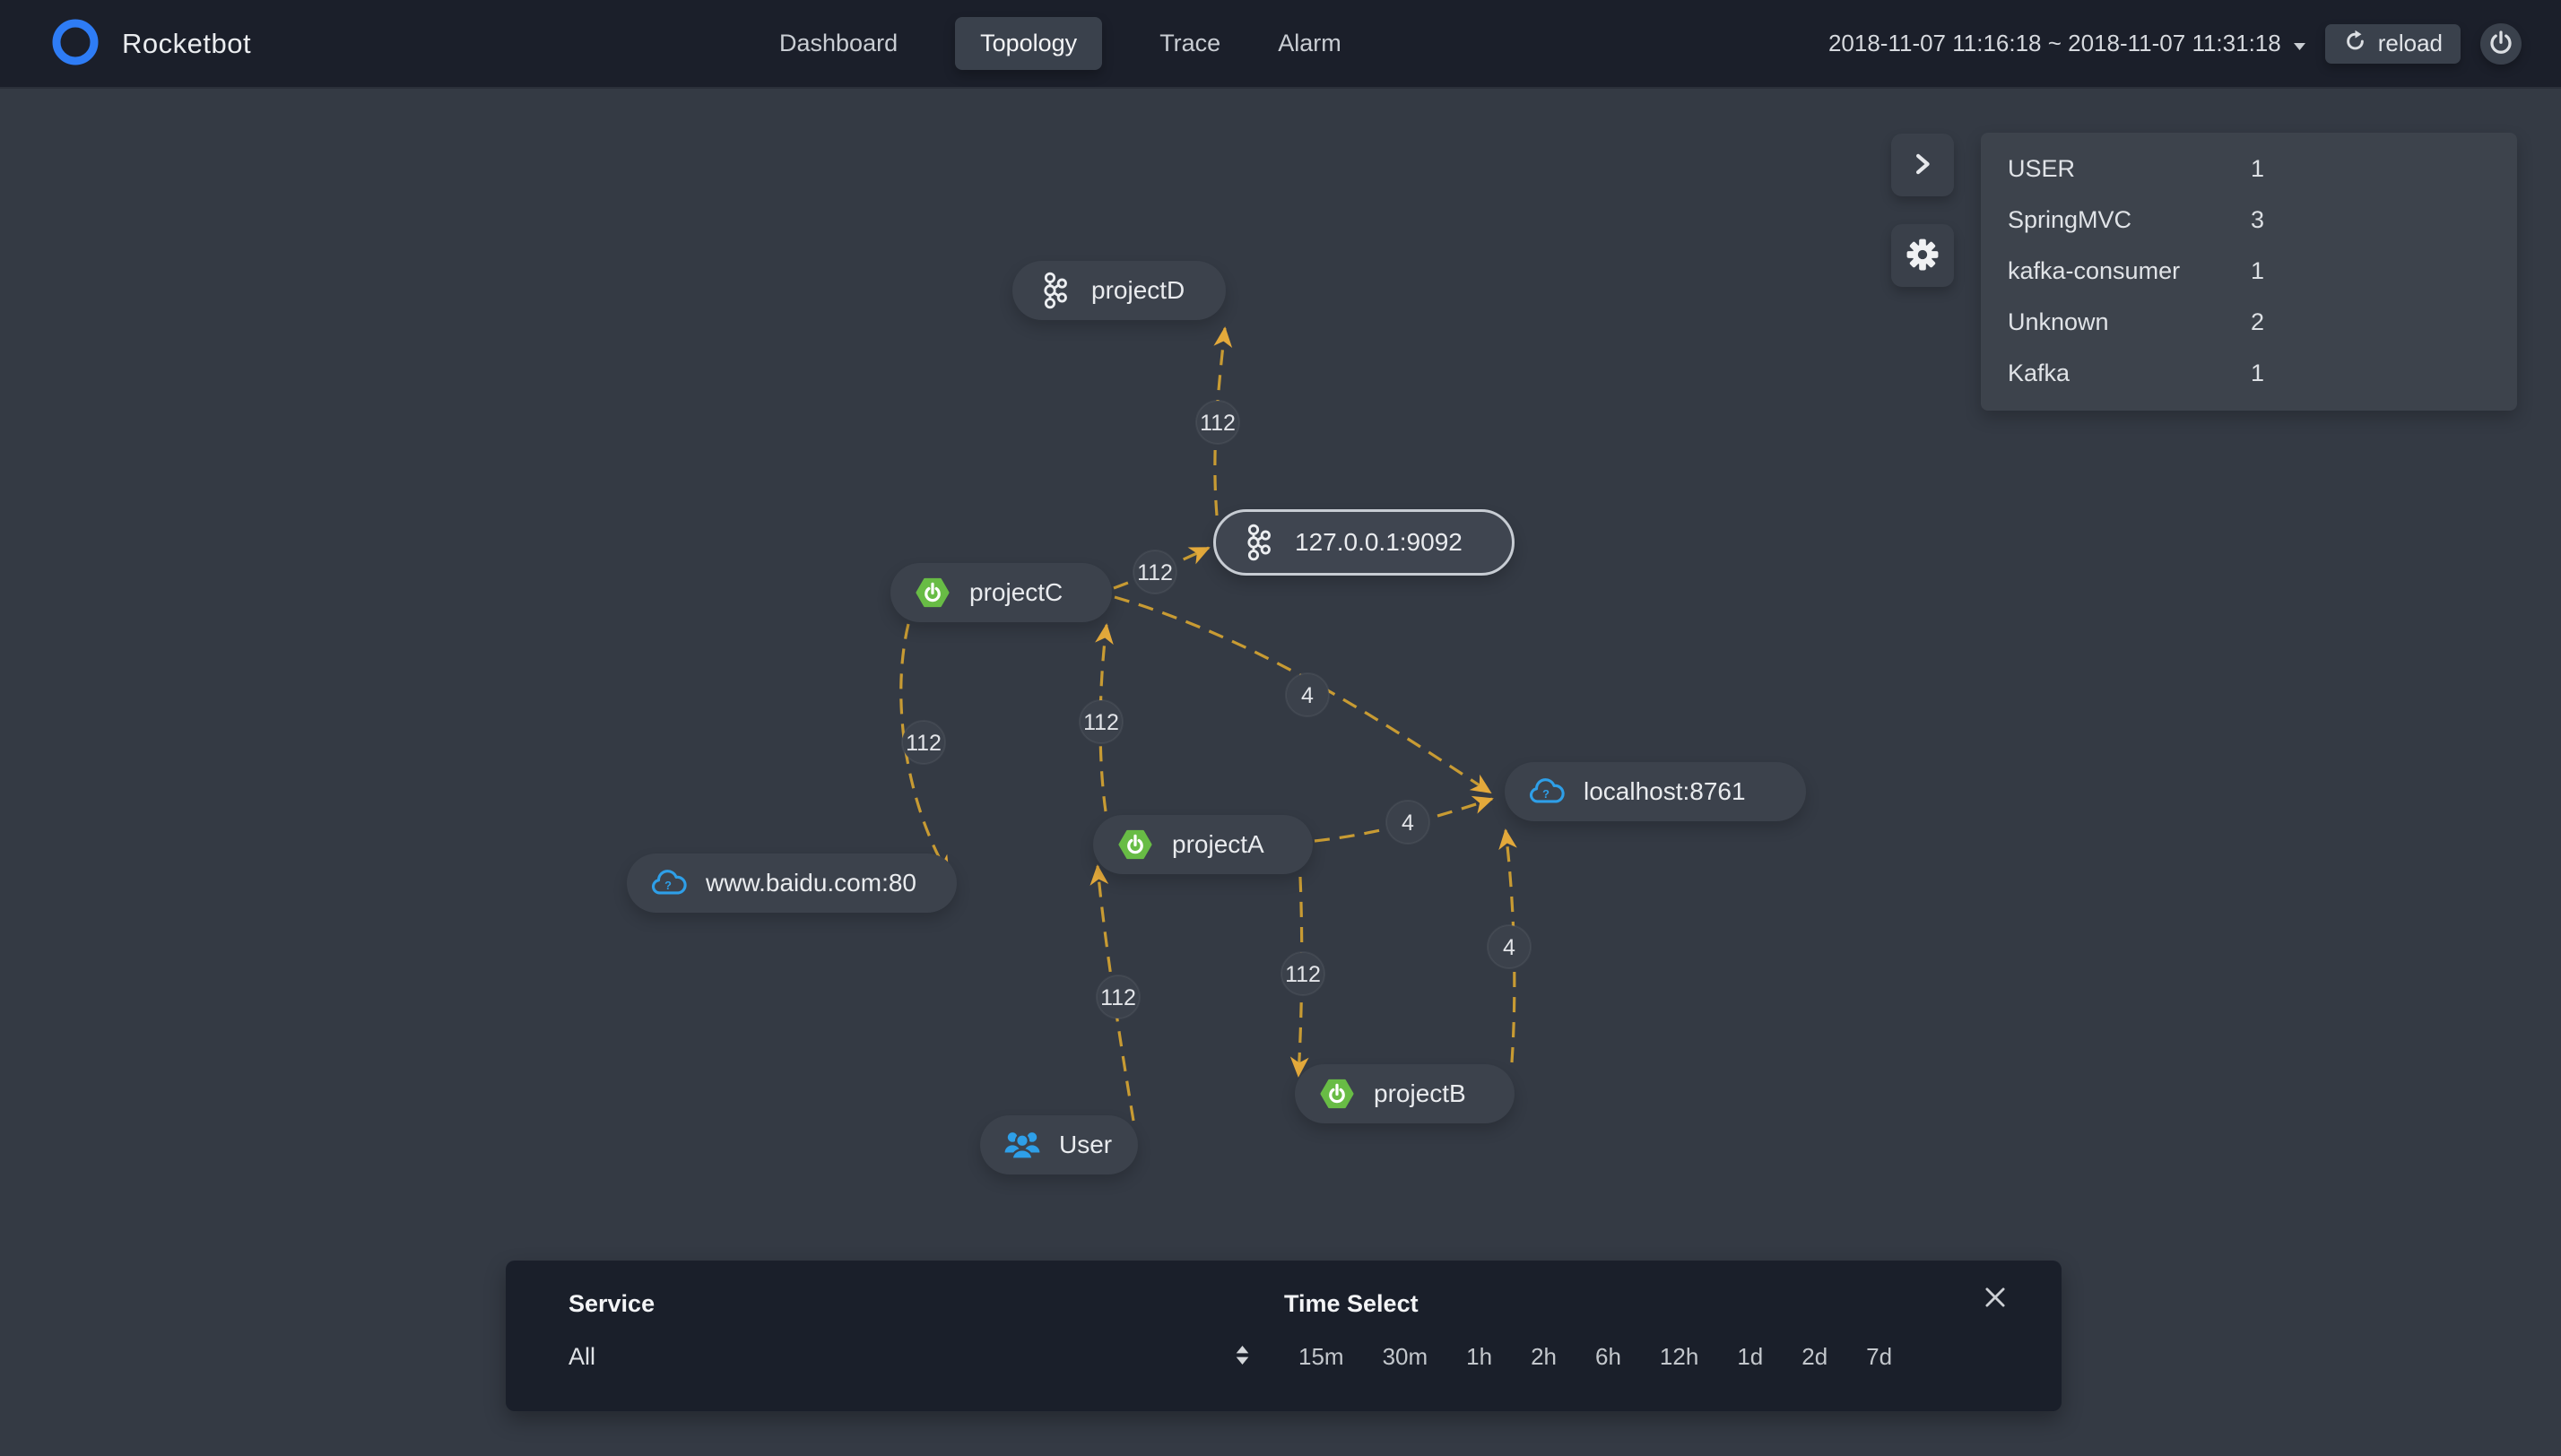 This screenshot has width=2561, height=1456. What do you see at coordinates (1189, 44) in the screenshot?
I see `nav-item-trace: Trace` at bounding box center [1189, 44].